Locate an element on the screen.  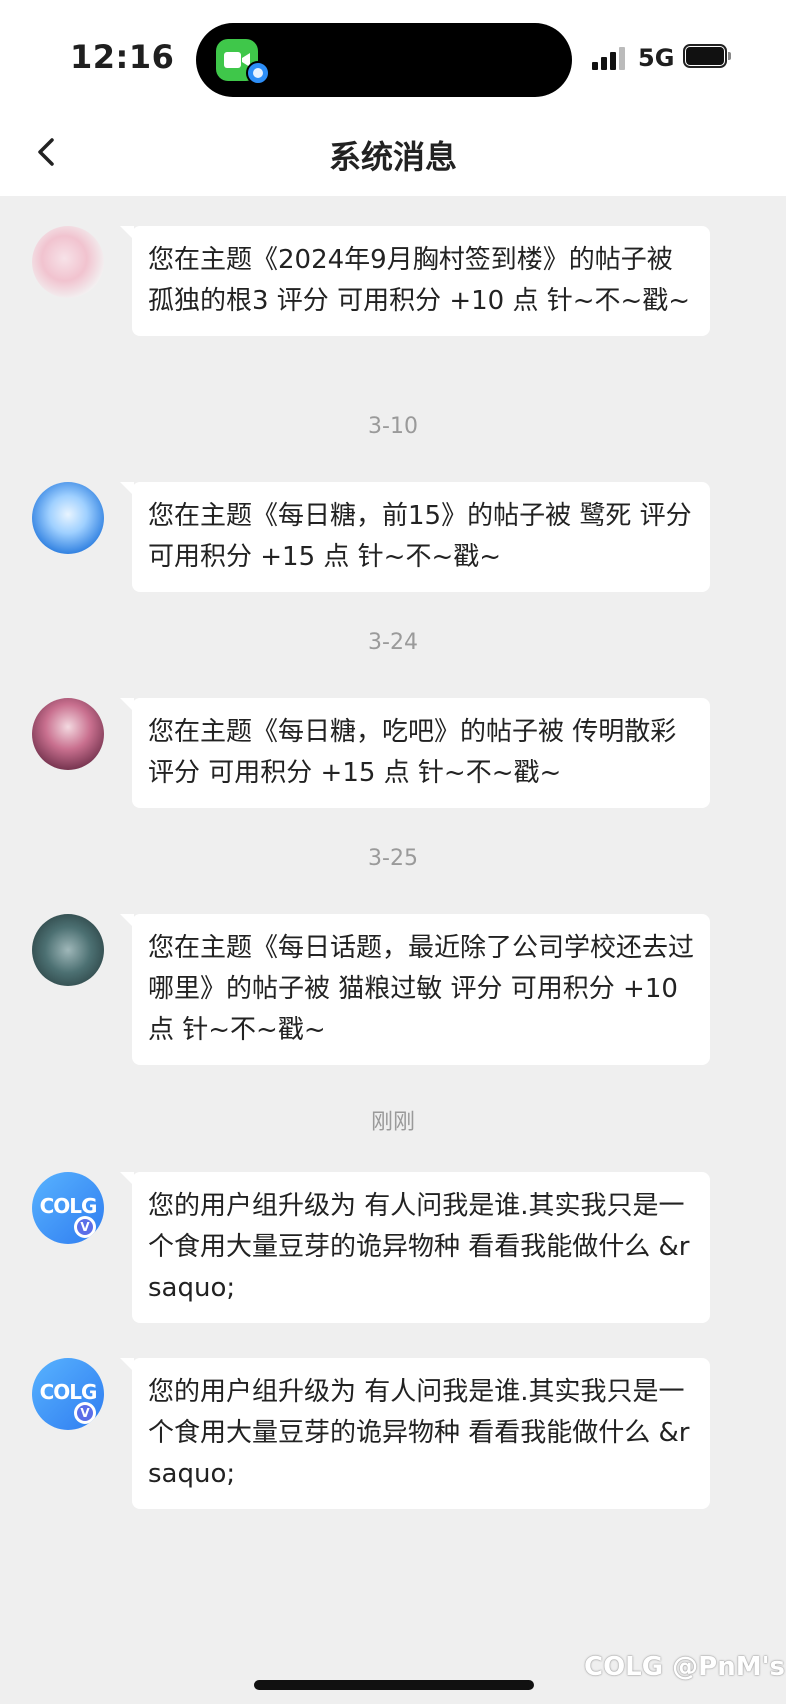
time-divider: 刚刚 is located at coordinates (392, 1122).